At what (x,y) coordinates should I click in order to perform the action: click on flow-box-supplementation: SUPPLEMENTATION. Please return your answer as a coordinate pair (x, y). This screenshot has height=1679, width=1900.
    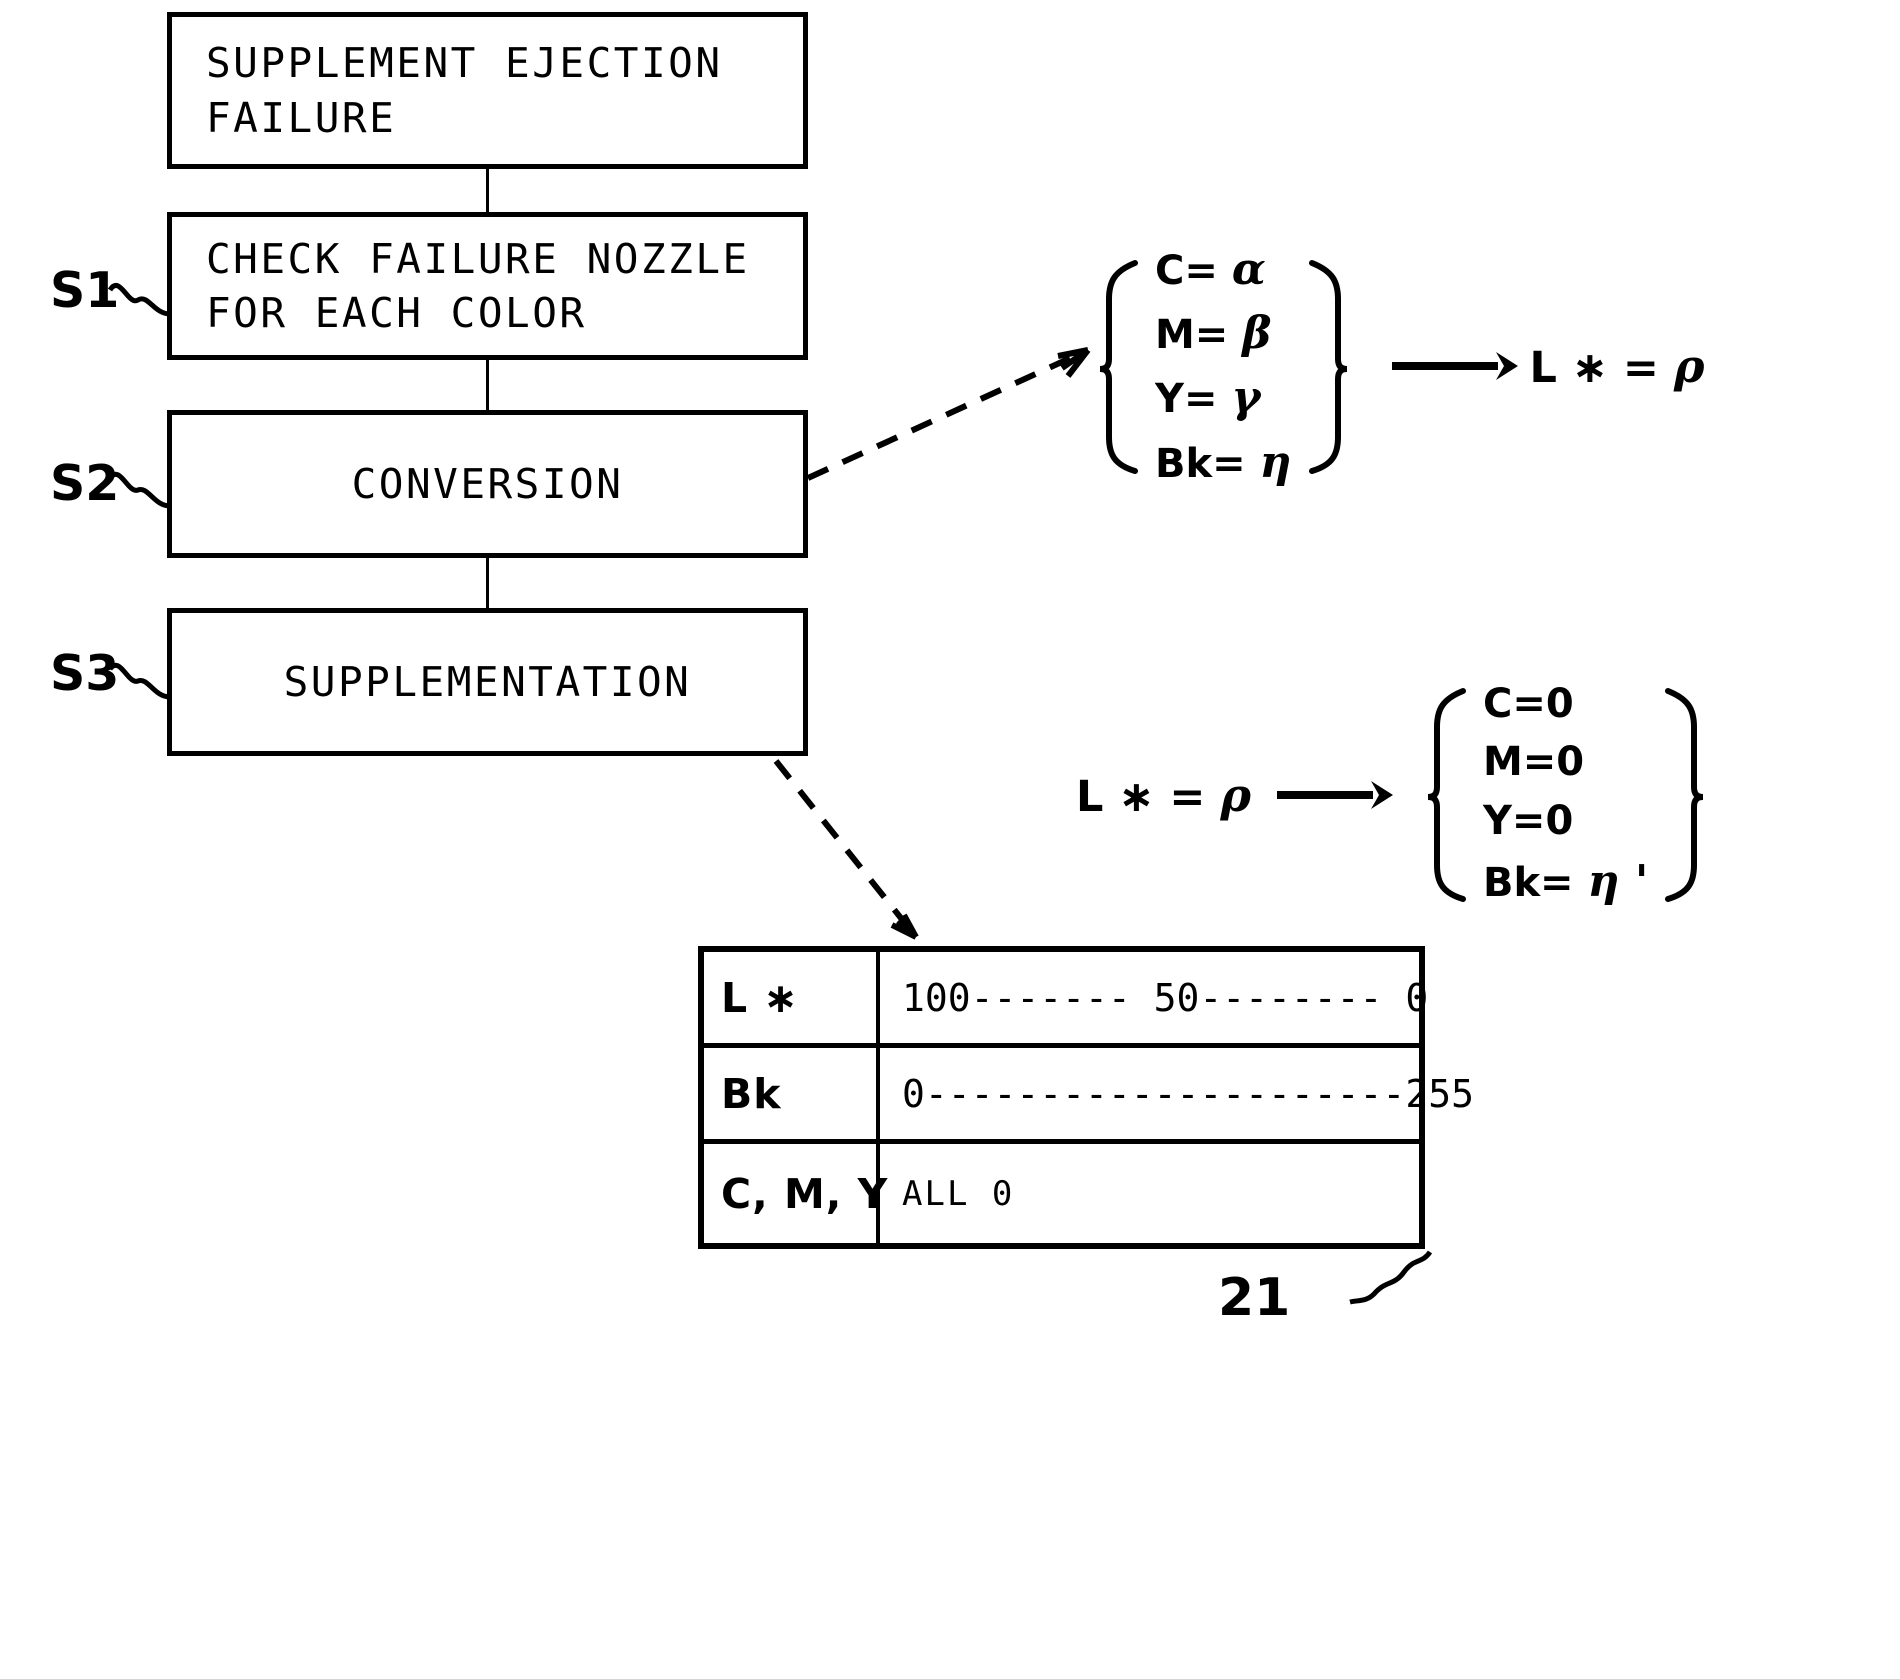
    Looking at the image, I should click on (487, 682).